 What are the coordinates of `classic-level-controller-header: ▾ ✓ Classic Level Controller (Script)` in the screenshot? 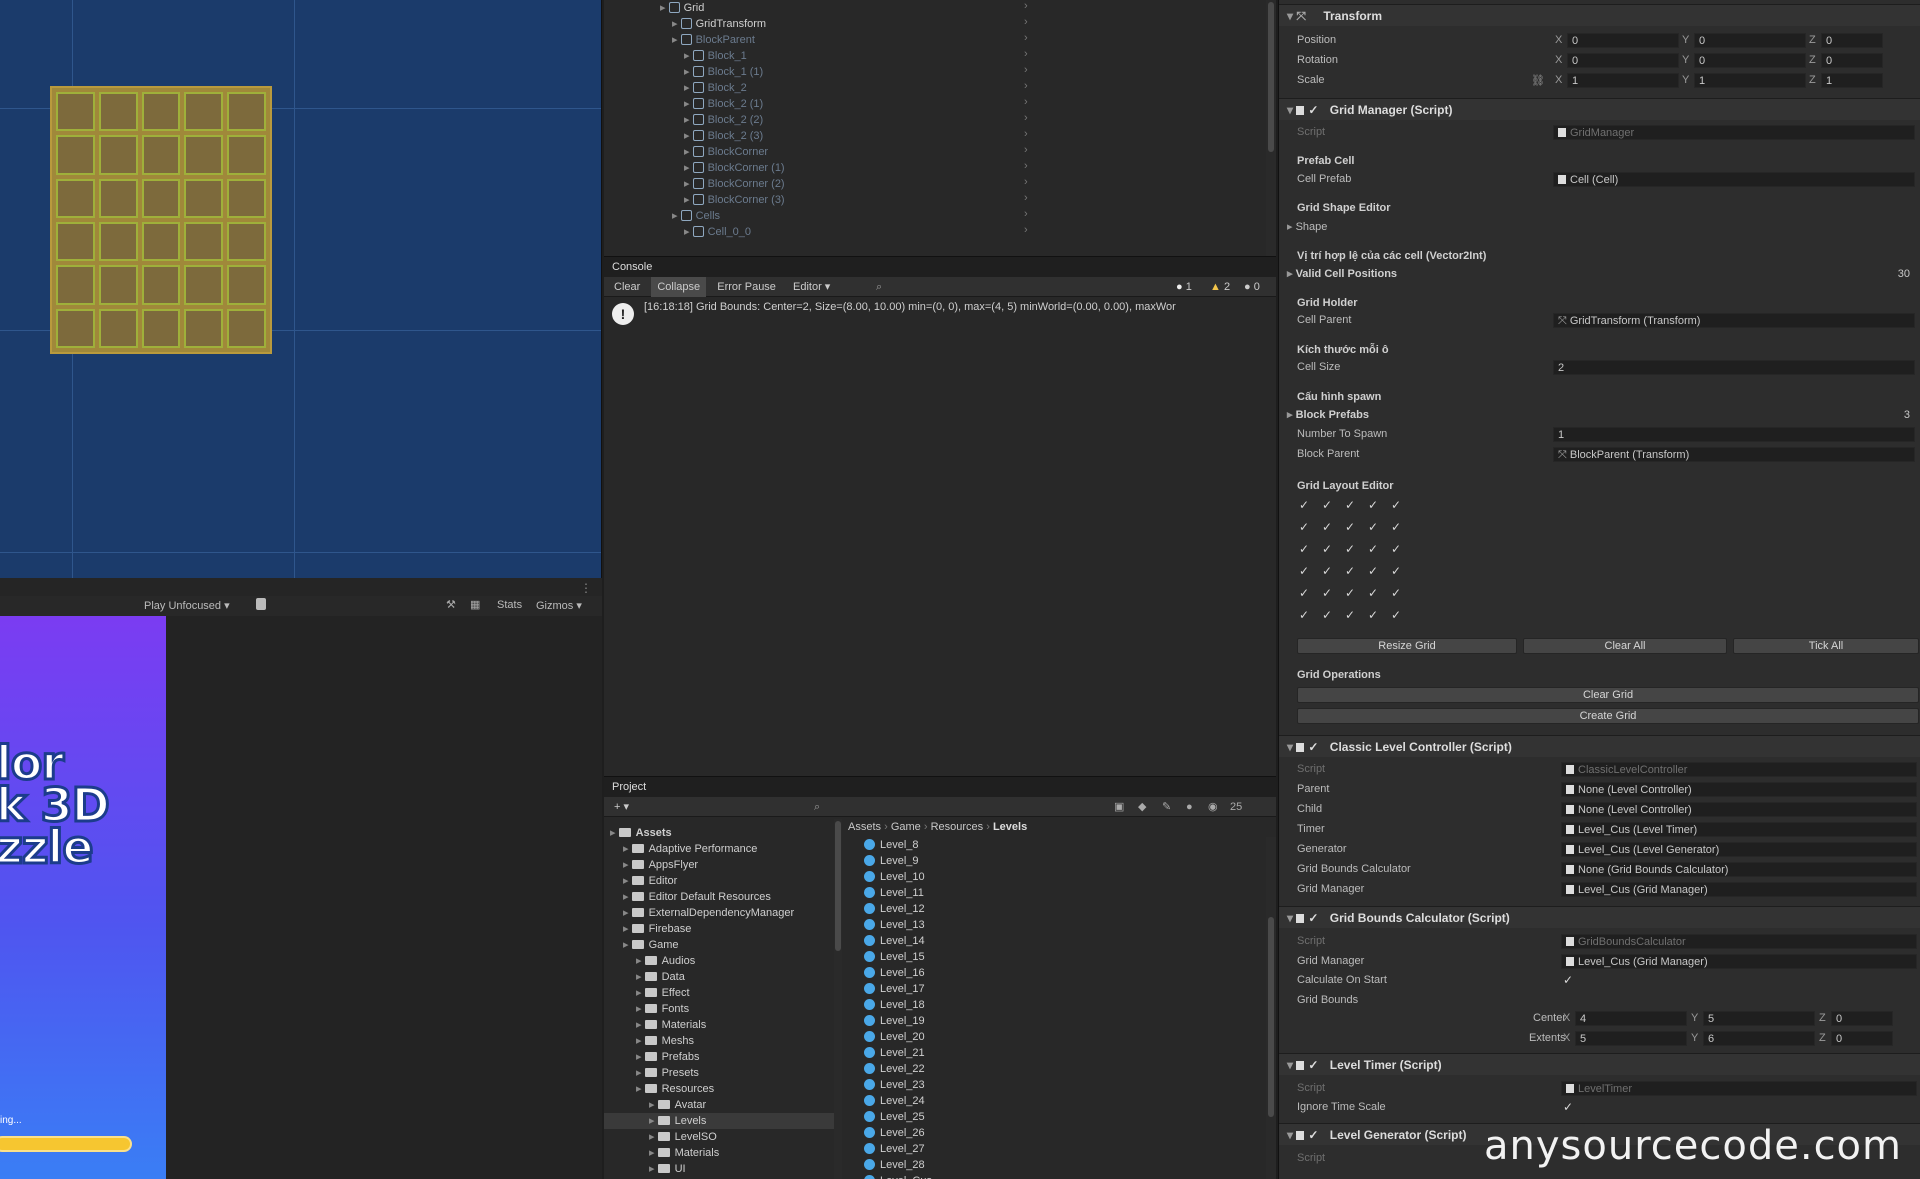 It's located at (1599, 746).